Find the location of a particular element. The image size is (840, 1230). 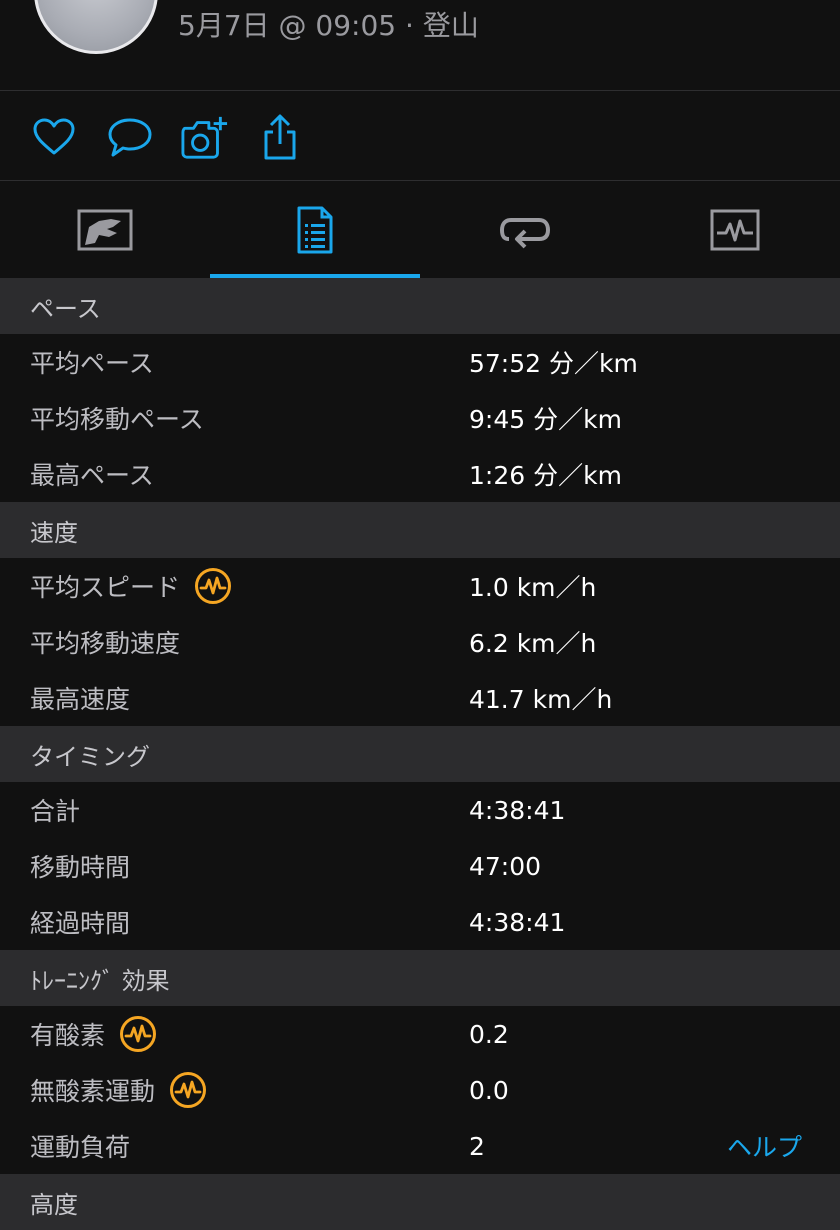

tab-bar is located at coordinates (420, 229).